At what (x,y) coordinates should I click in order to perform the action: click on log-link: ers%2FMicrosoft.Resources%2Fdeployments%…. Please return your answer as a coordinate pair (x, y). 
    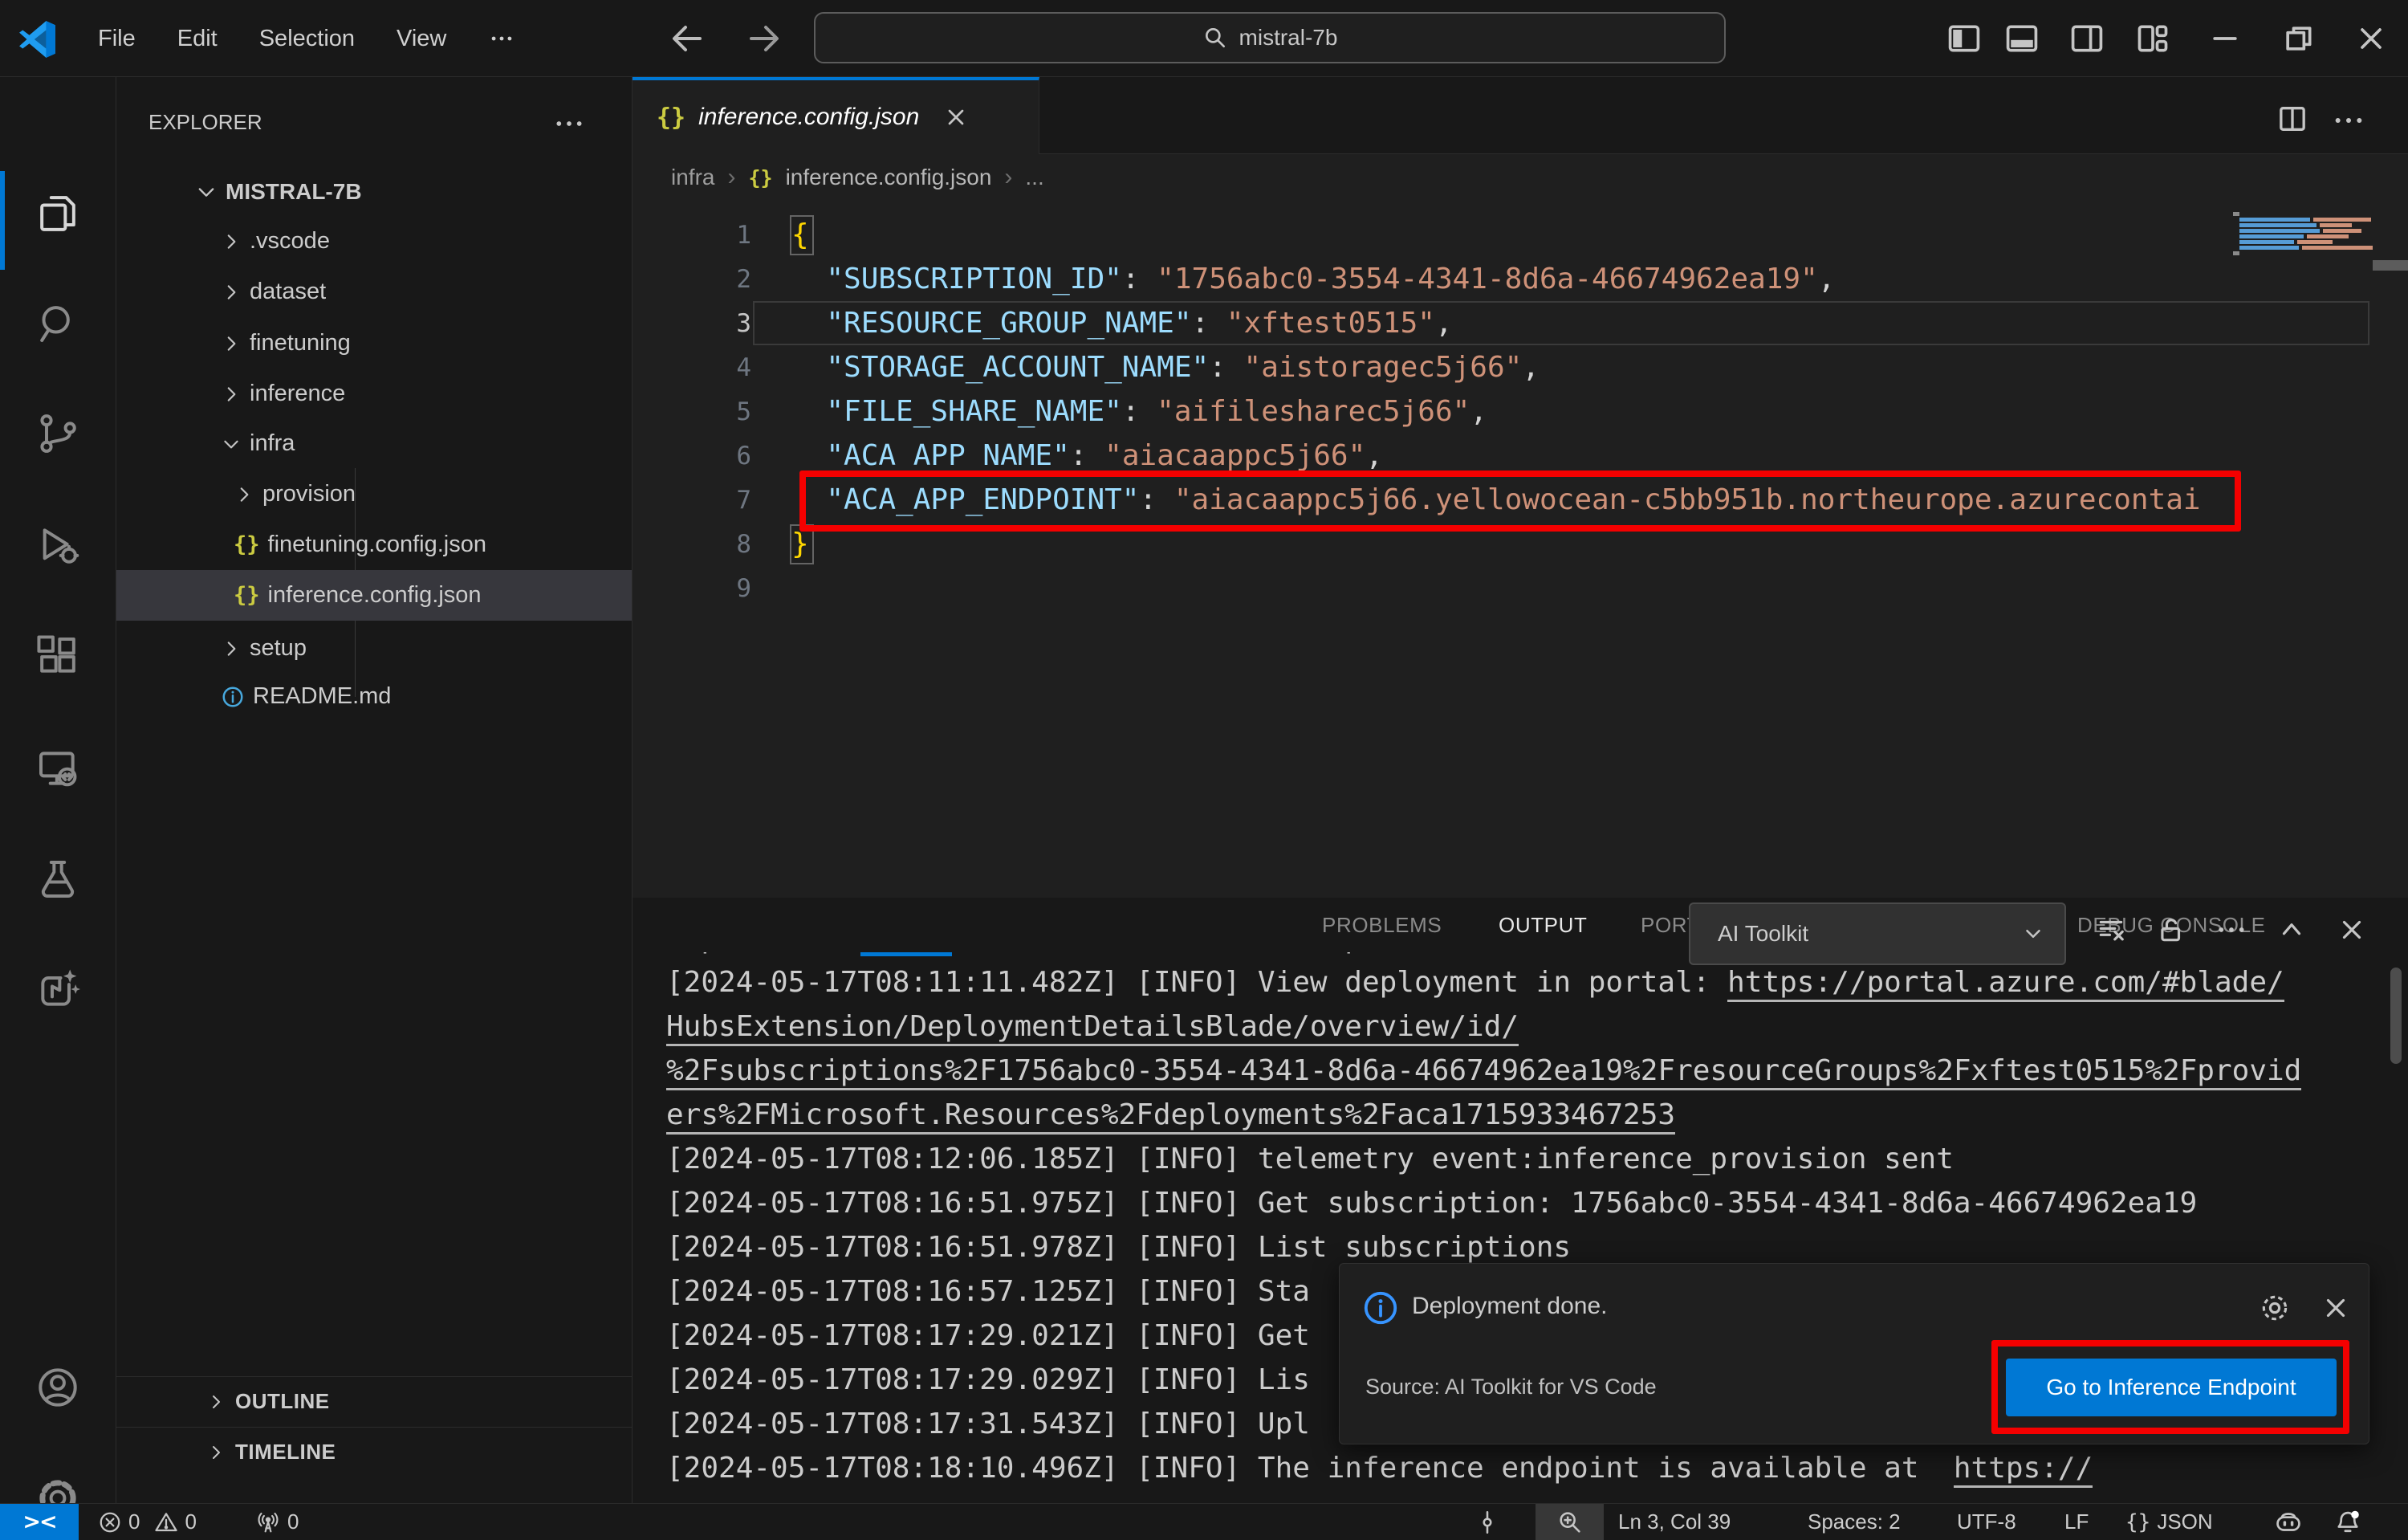
    Looking at the image, I should click on (1171, 1116).